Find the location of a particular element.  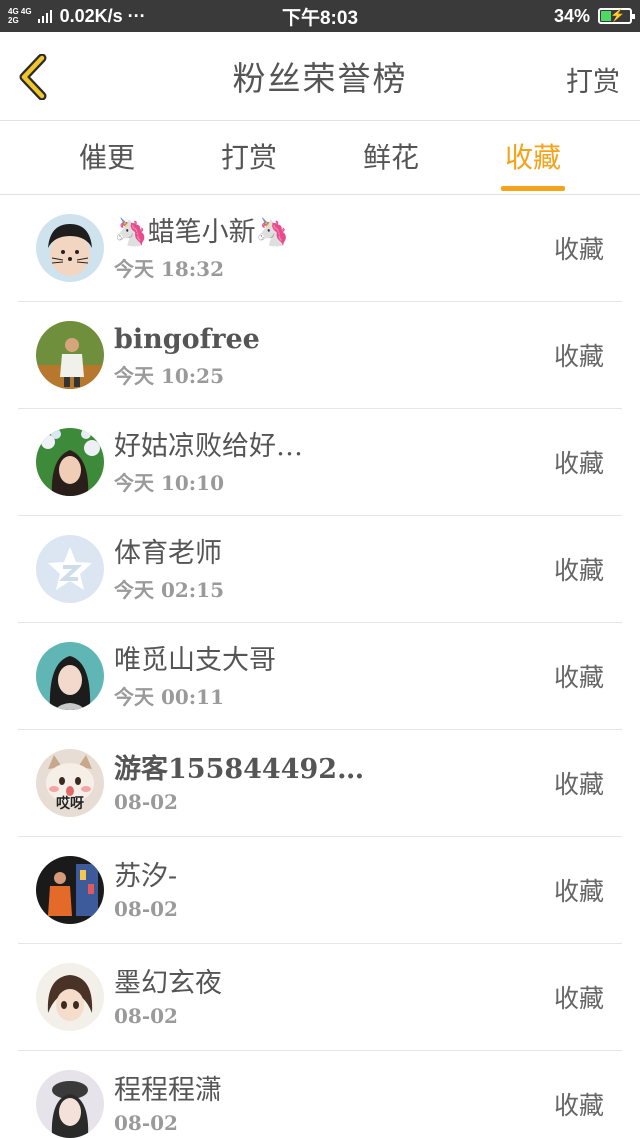

item-info: 墨幻玄夜 08-02 is located at coordinates (334, 997).